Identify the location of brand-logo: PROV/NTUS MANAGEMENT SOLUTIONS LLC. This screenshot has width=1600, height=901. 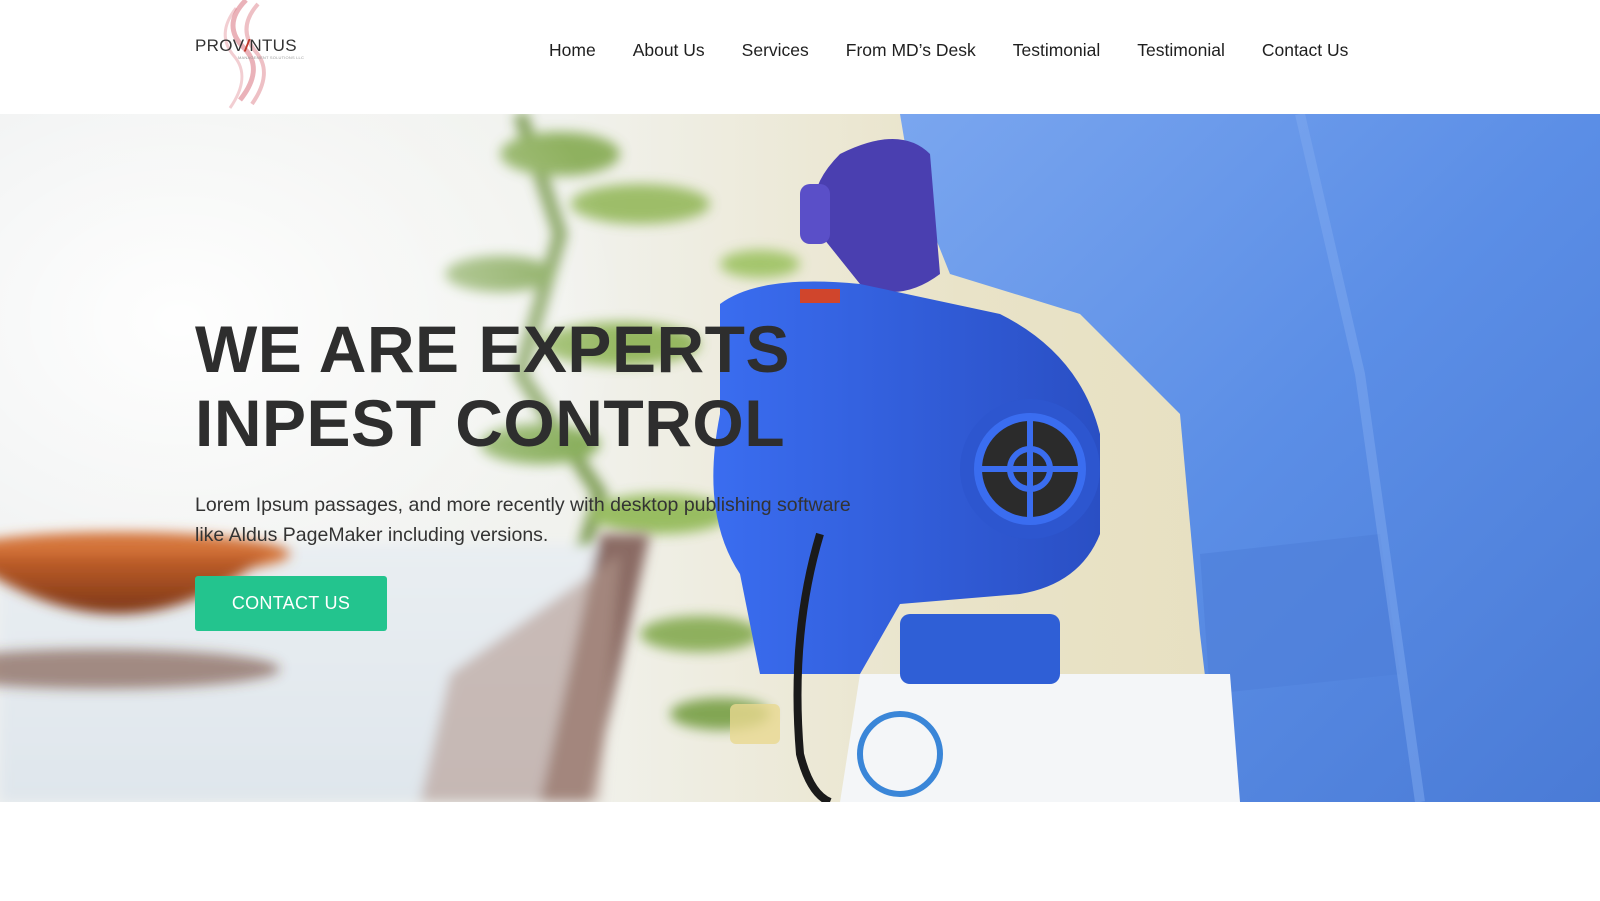
(252, 56).